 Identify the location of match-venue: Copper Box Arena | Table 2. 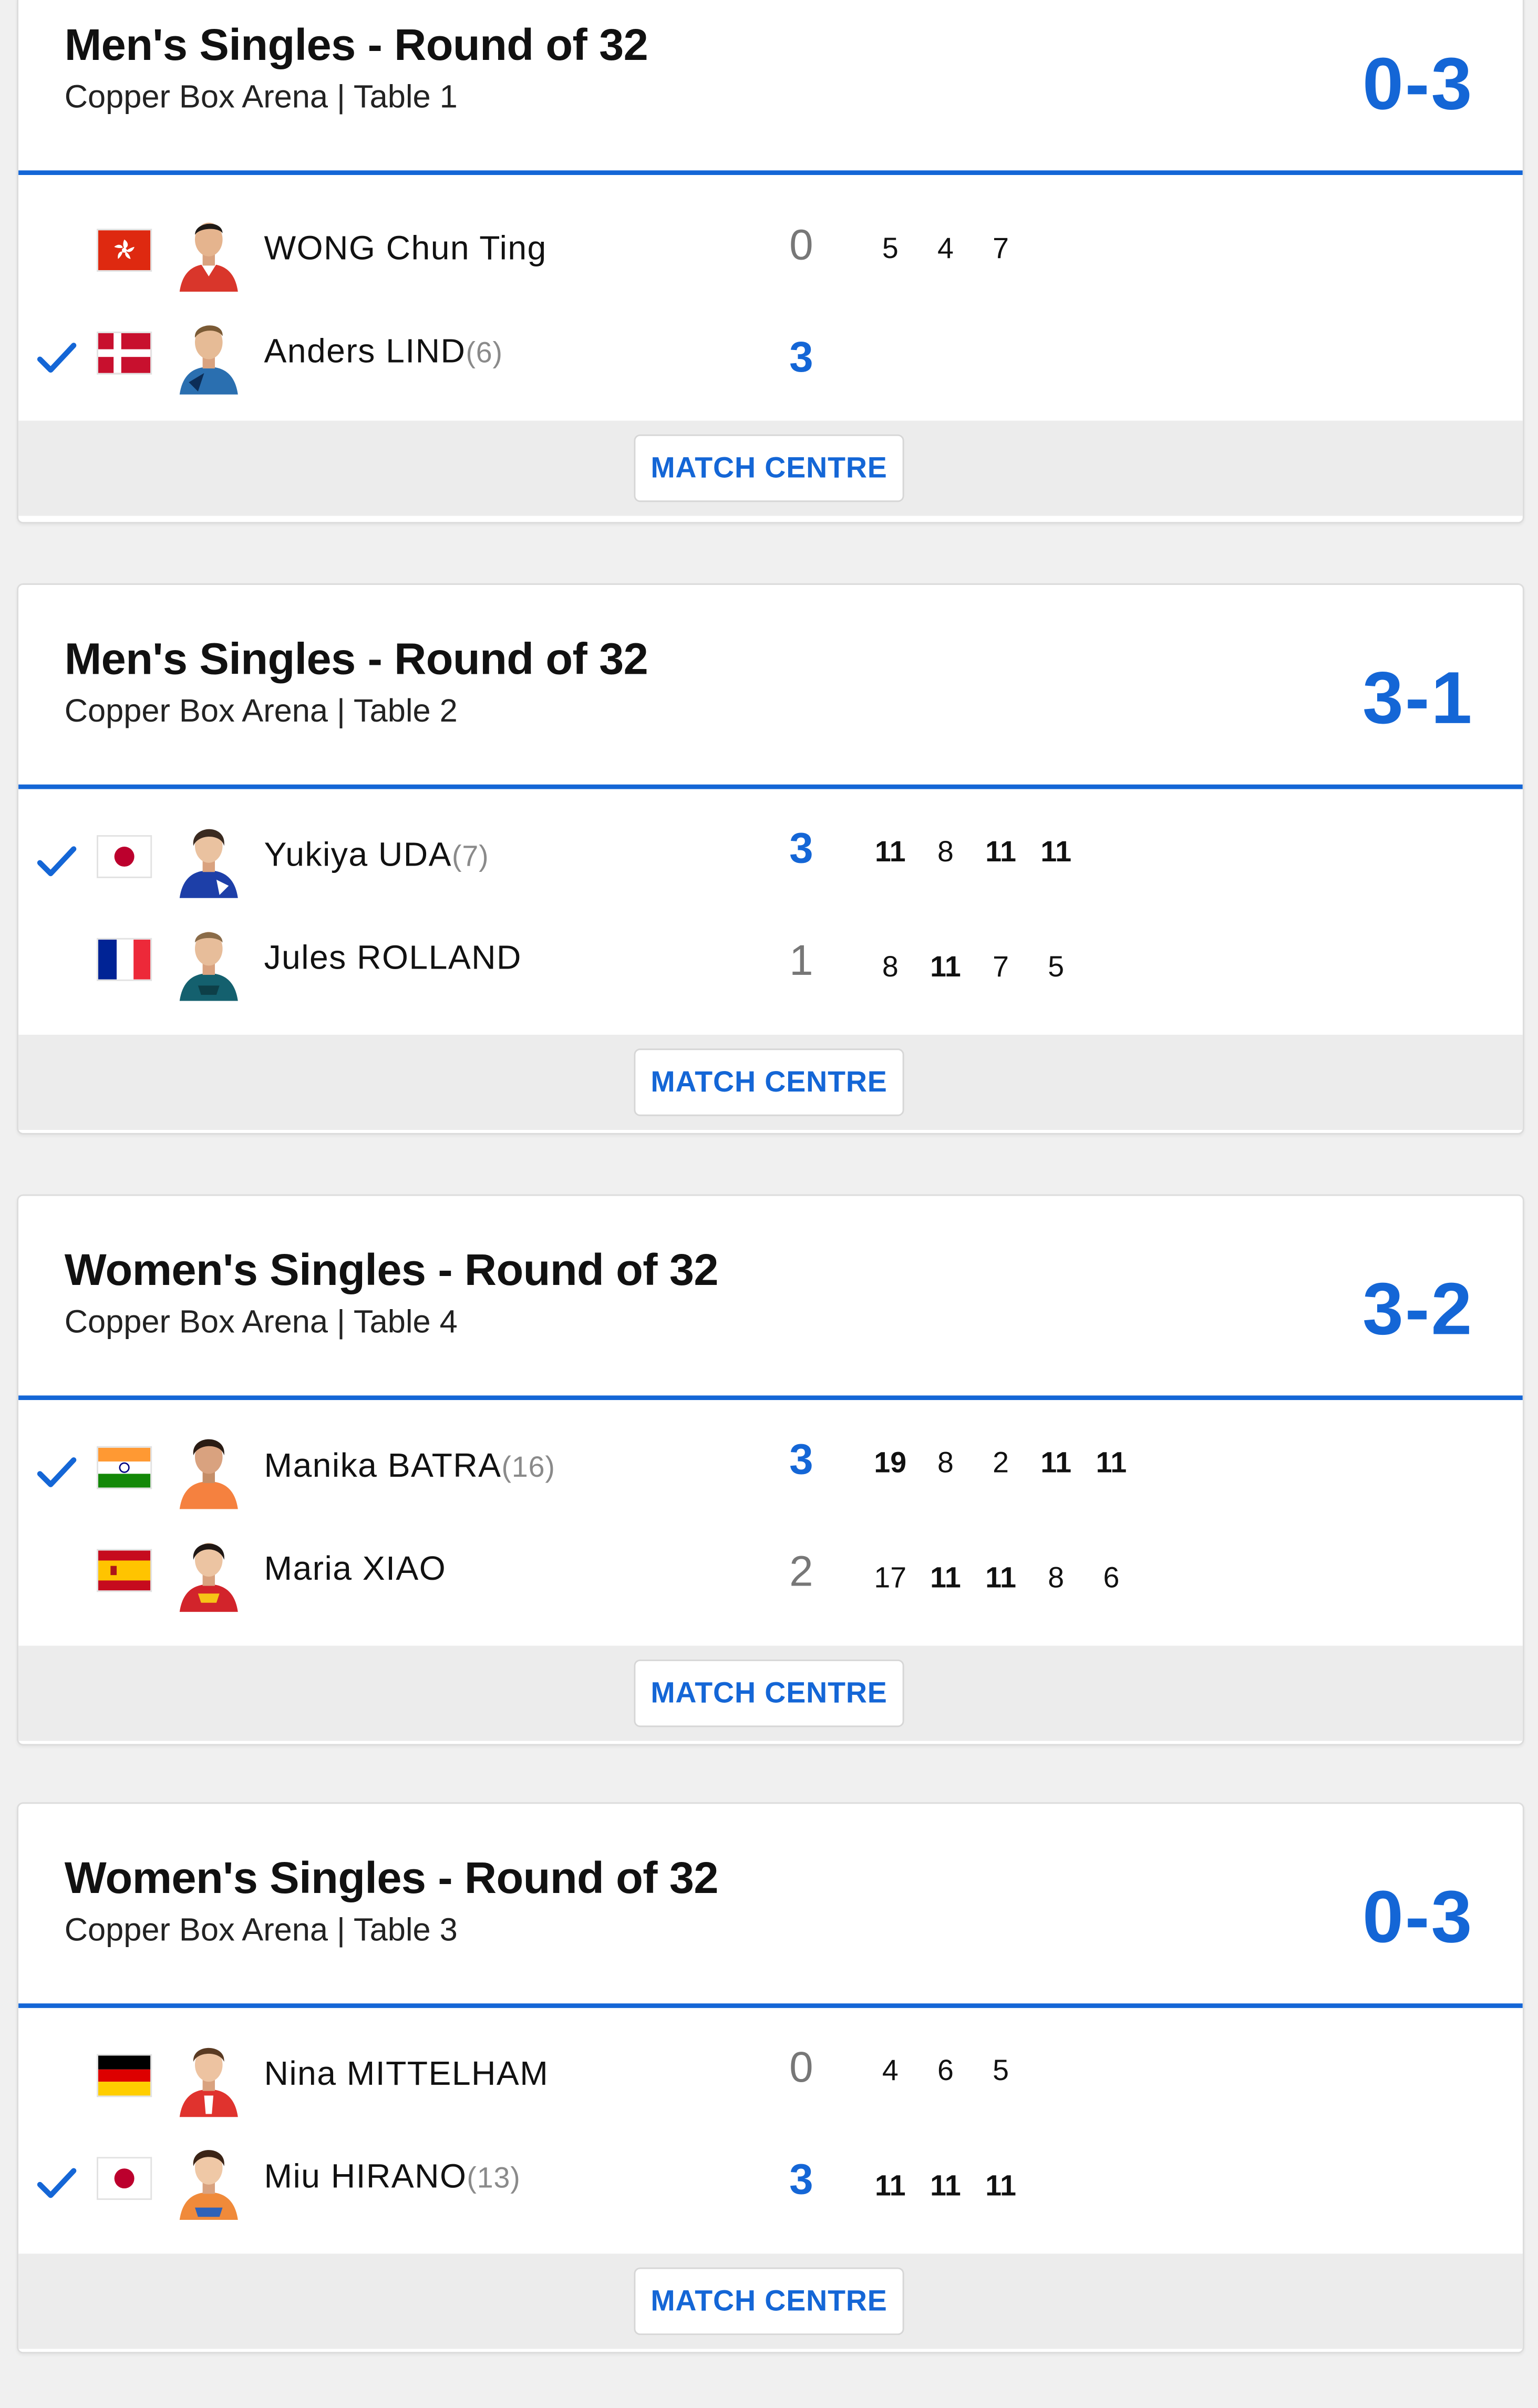
(261, 711).